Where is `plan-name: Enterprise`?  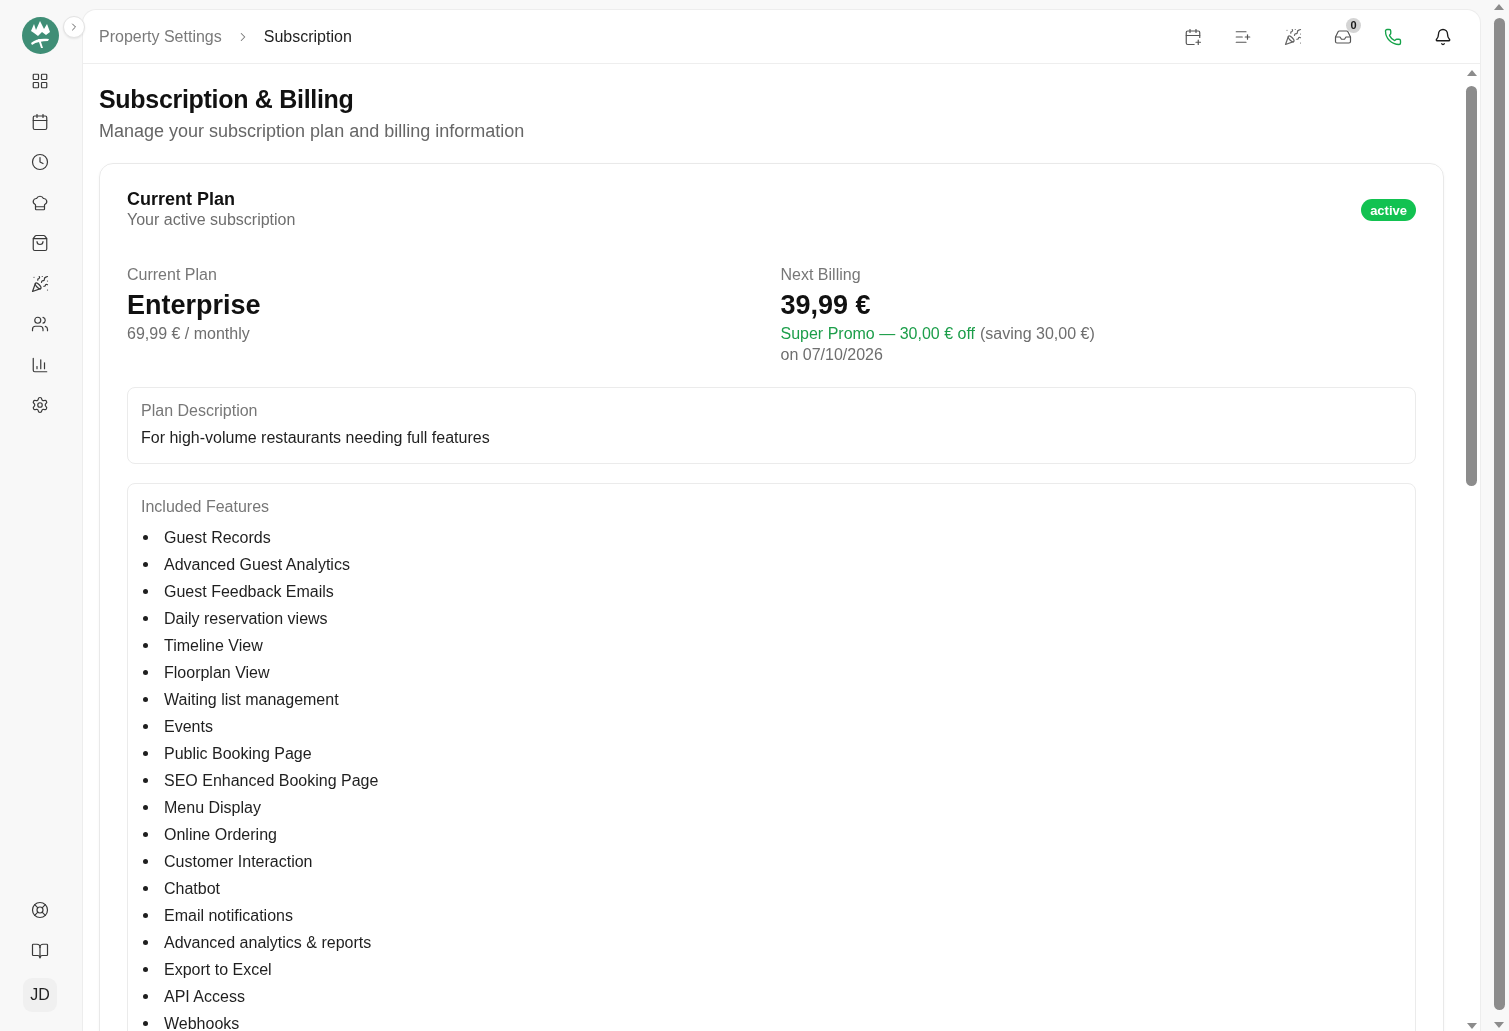
plan-name: Enterprise is located at coordinates (194, 305).